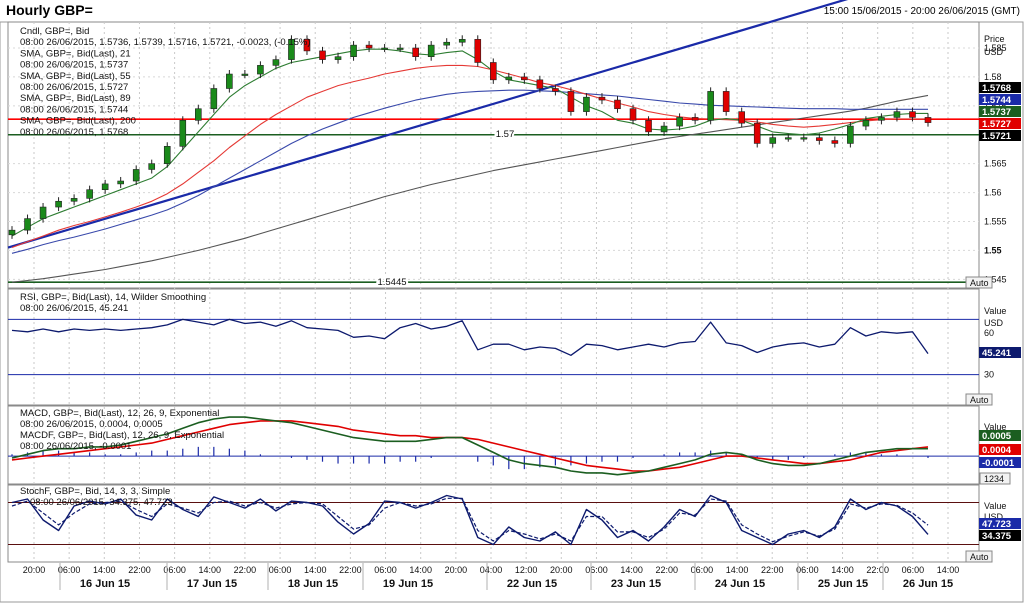  Describe the element at coordinates (997, 100) in the screenshot. I see `price-tag: 1.5744` at that location.